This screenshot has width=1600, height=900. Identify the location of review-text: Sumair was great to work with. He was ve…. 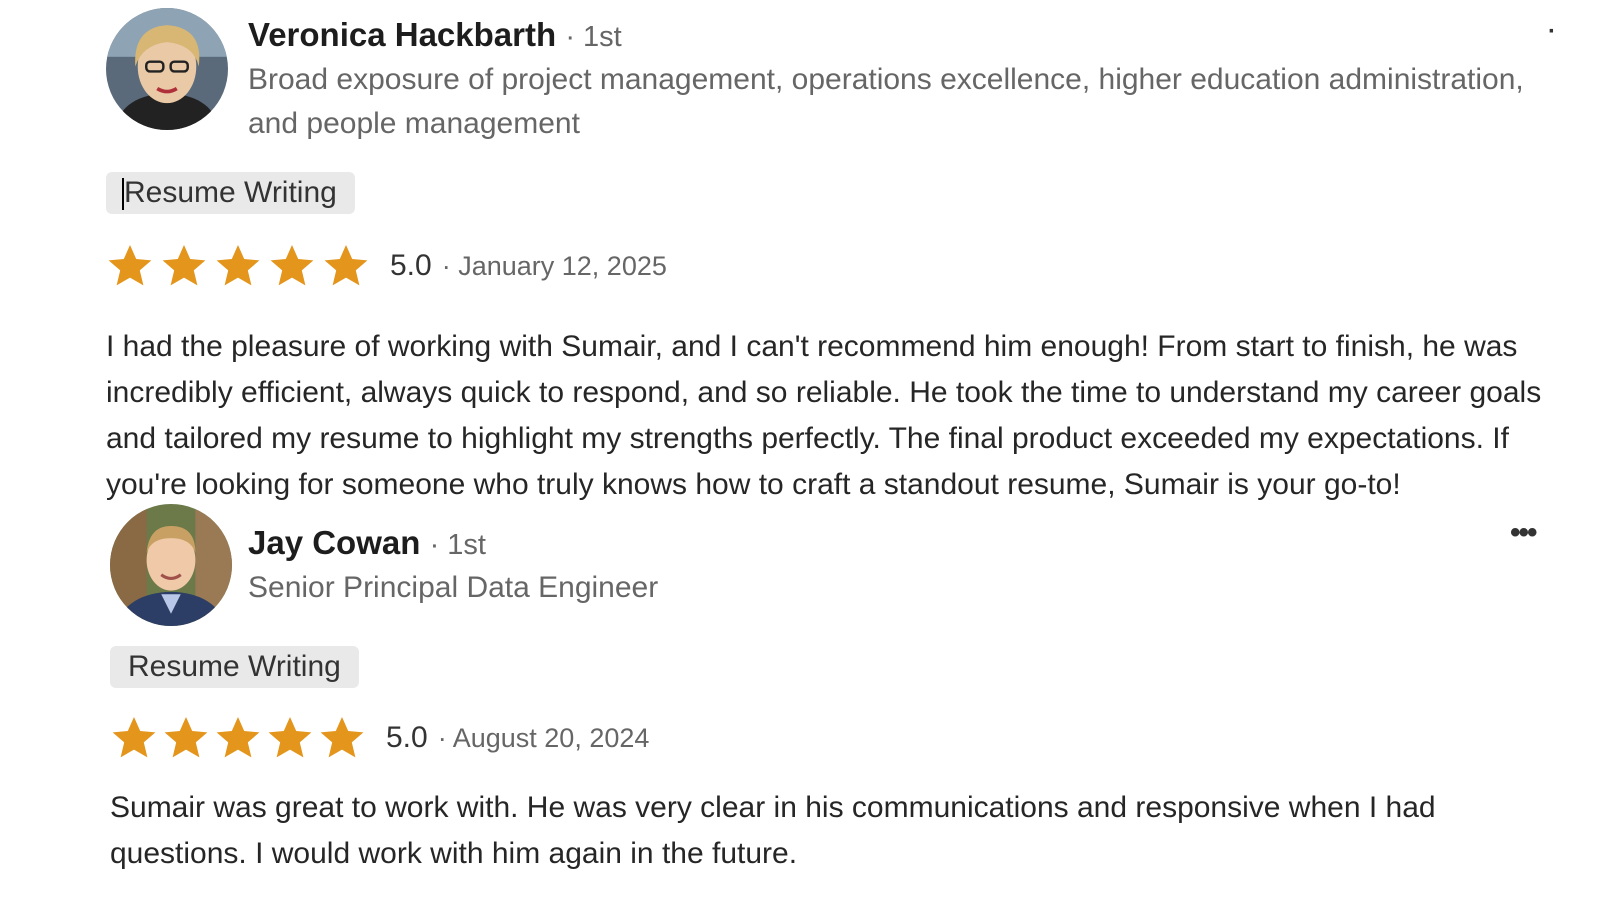
(773, 830).